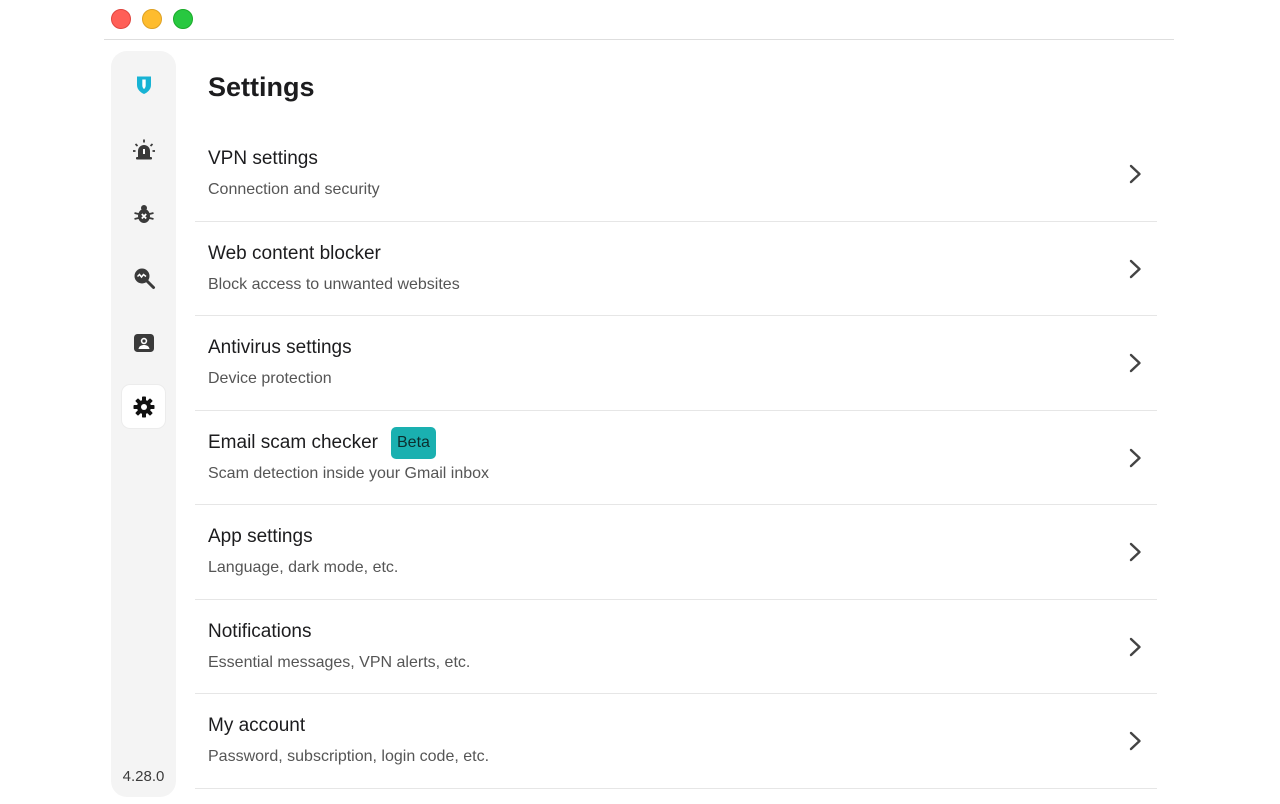 Image resolution: width=1280 pixels, height=804 pixels. Describe the element at coordinates (143, 776) in the screenshot. I see `app-version: 4.28.0` at that location.